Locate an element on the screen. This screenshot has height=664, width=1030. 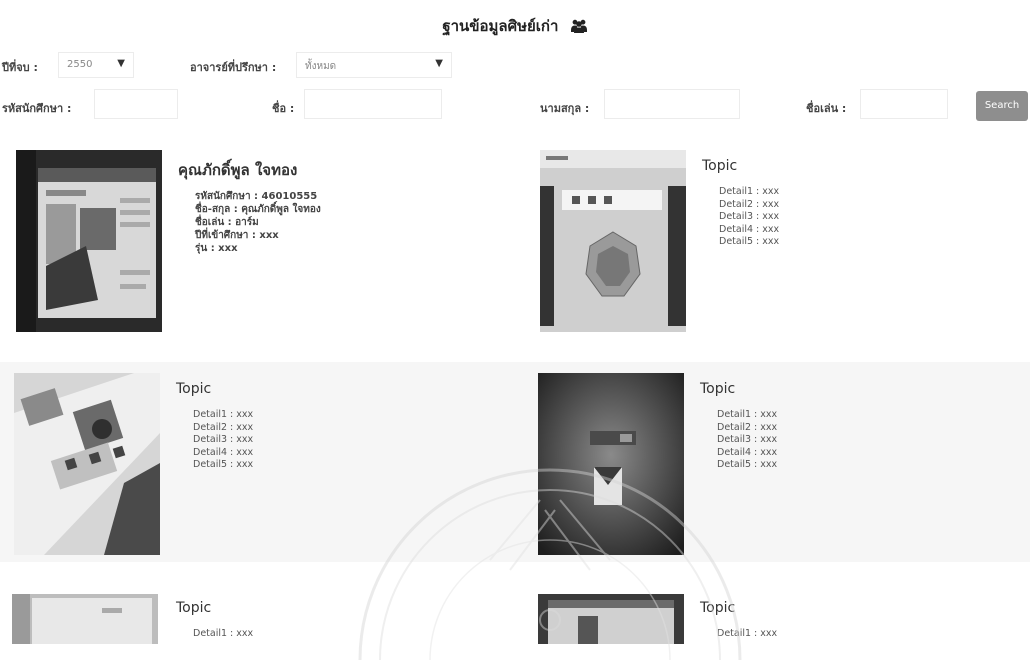
detail-full-name: ชื่อ-สกุล : คุณภักดิ์พูล ใจทอง is located at coordinates (258, 209).